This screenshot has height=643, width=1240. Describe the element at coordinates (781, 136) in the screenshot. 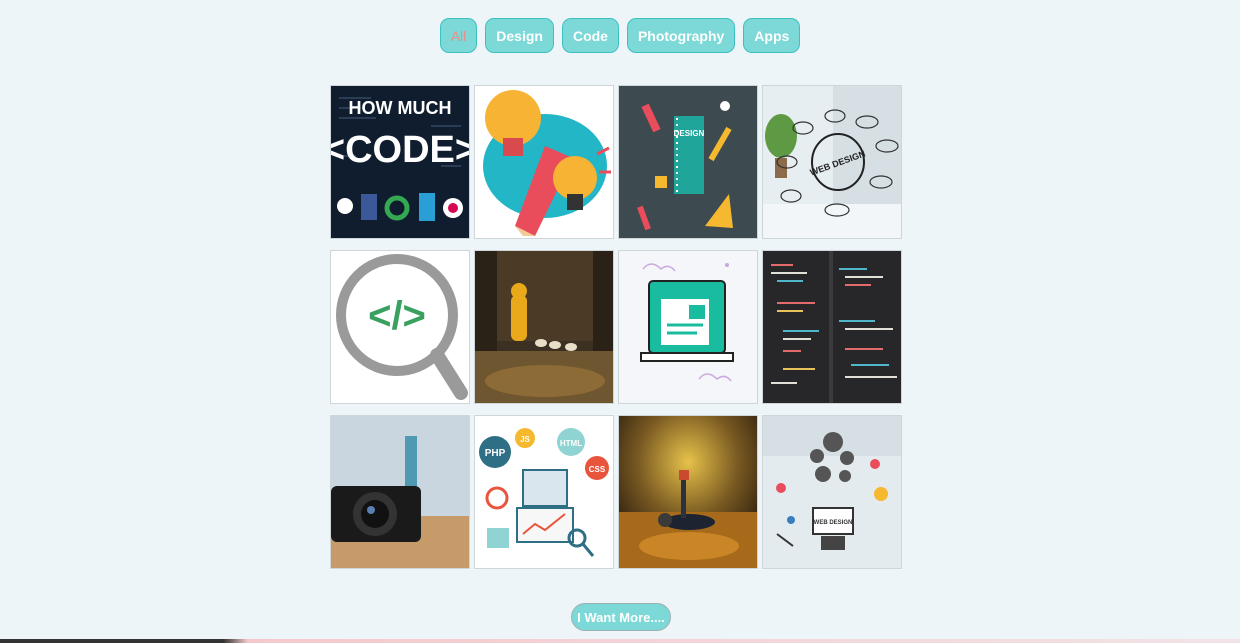

I see `plant-icon` at that location.